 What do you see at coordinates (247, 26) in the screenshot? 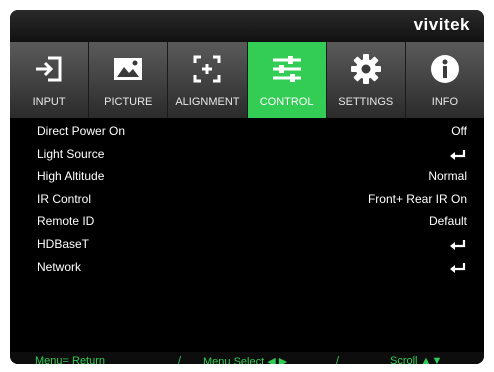
I see `top-bar: vivitek` at bounding box center [247, 26].